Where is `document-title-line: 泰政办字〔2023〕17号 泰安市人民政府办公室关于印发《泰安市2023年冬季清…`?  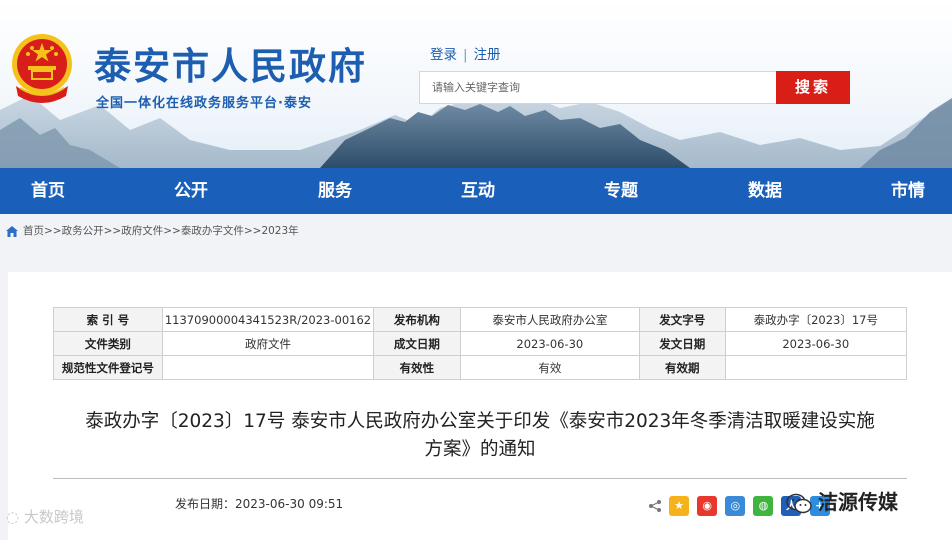 document-title-line: 泰政办字〔2023〕17号 泰安市人民政府办公室关于印发《泰安市2023年冬季清… is located at coordinates (480, 421).